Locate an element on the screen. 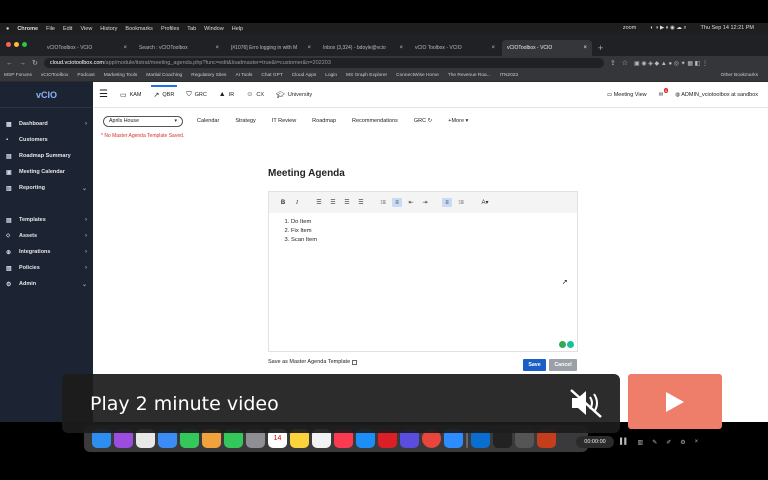  status-icons: ◐ ◑ ▶ ⏸ ◉ ☁ ⌕ is located at coordinates (668, 28).